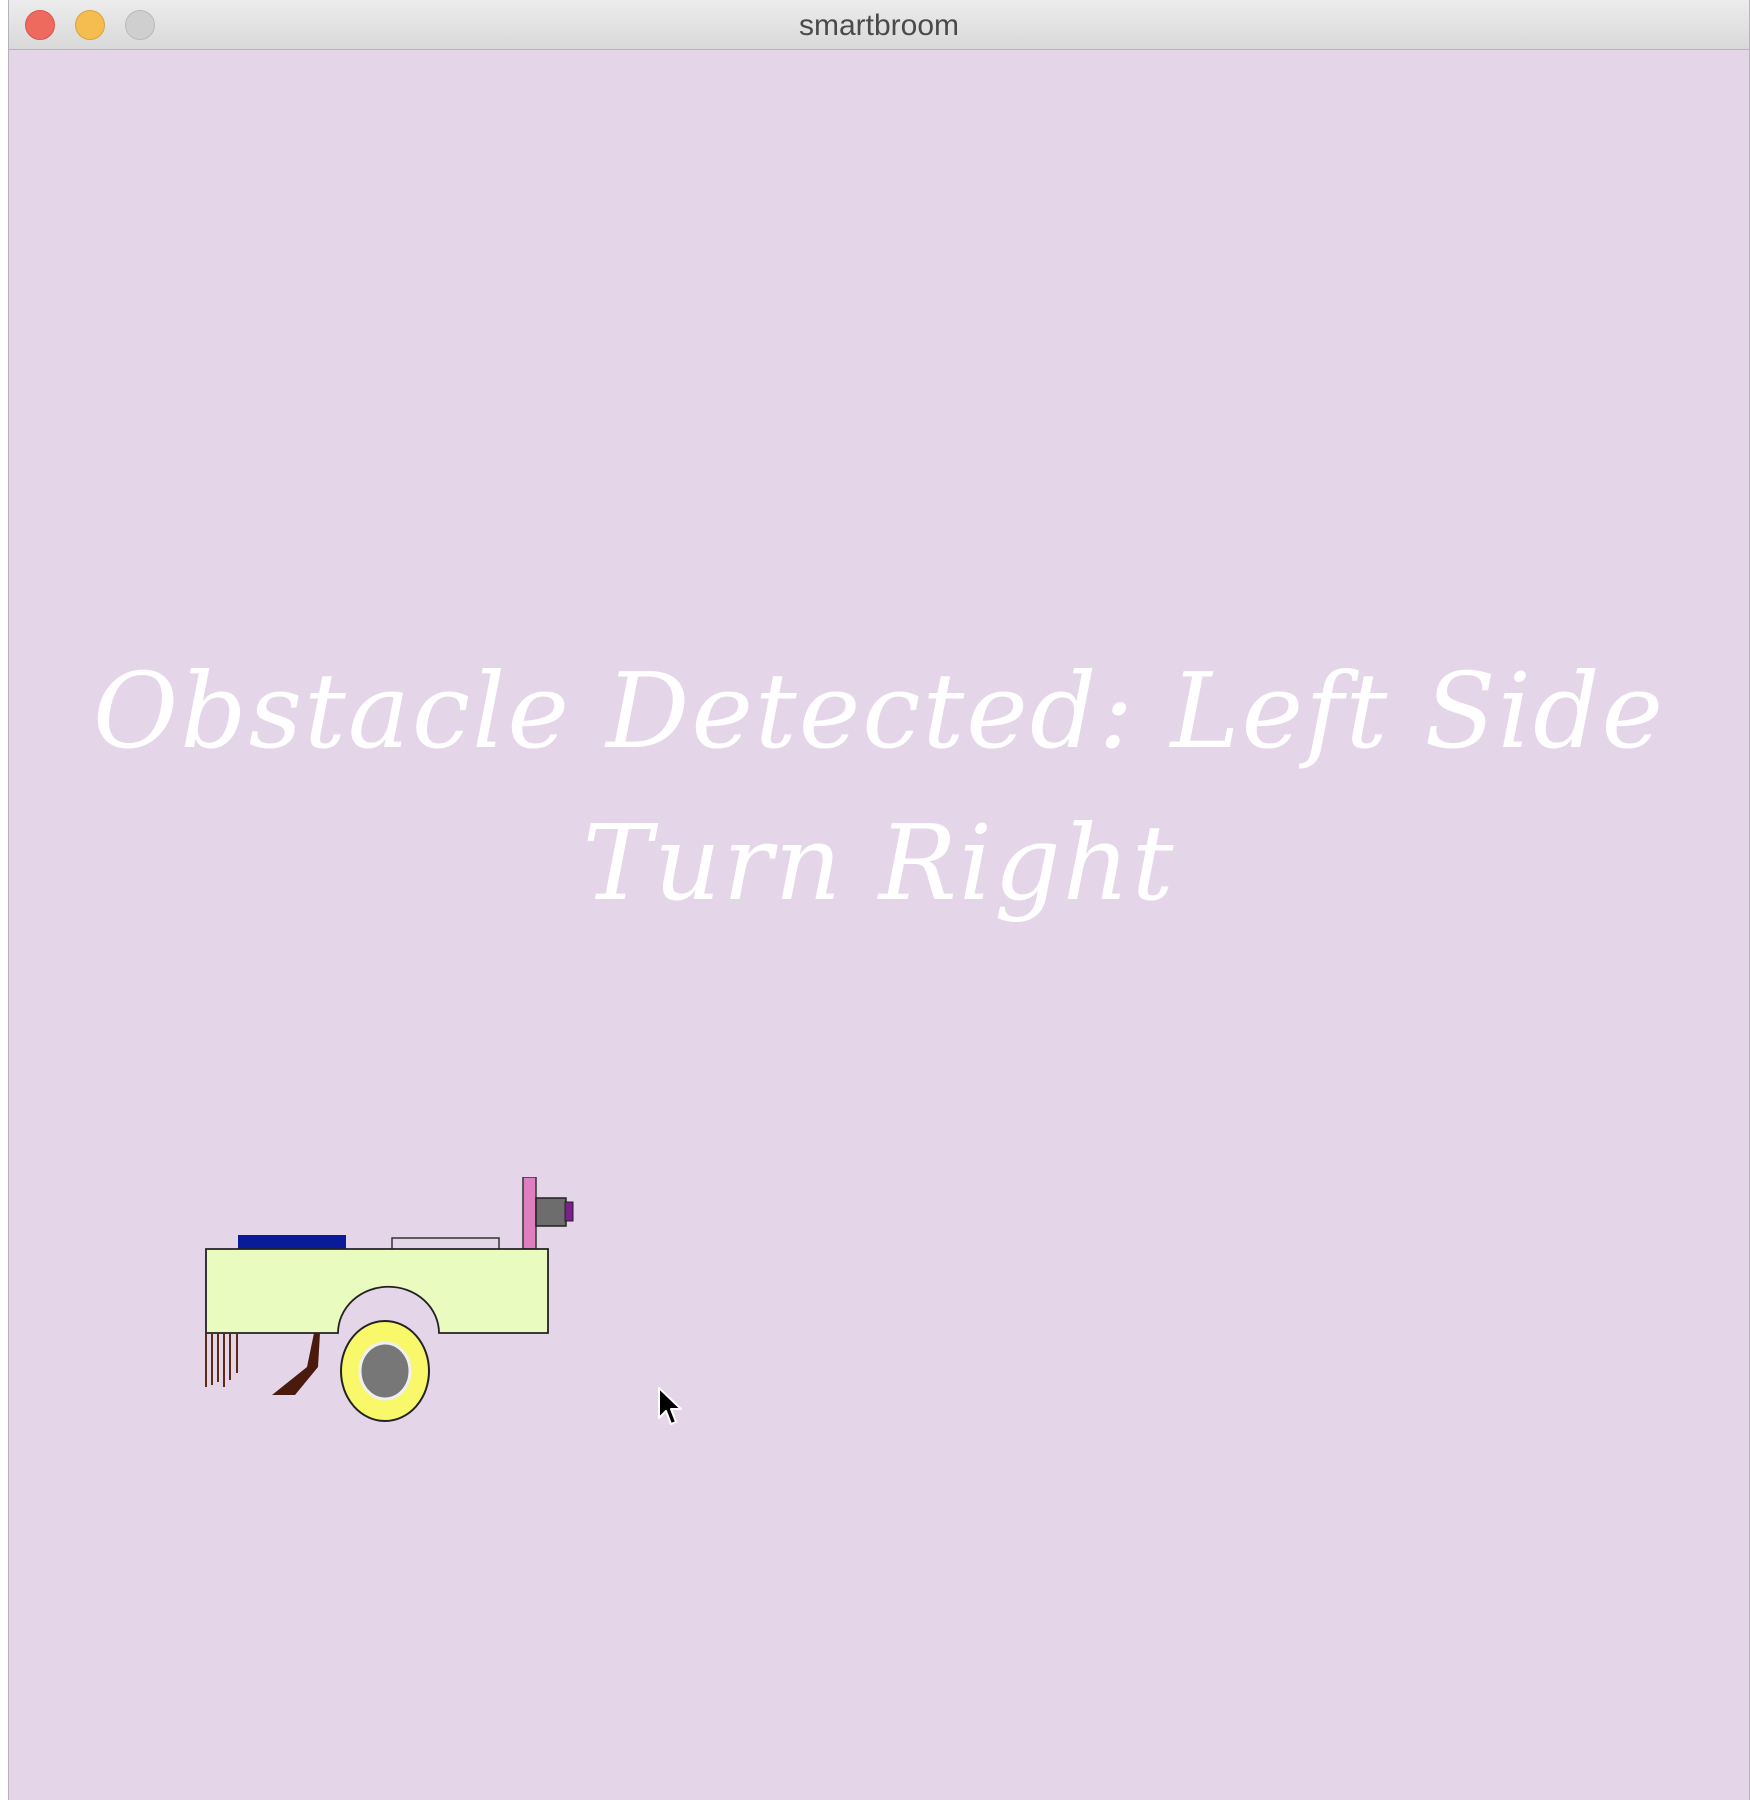  I want to click on arrow-cursor-icon, so click(670, 1406).